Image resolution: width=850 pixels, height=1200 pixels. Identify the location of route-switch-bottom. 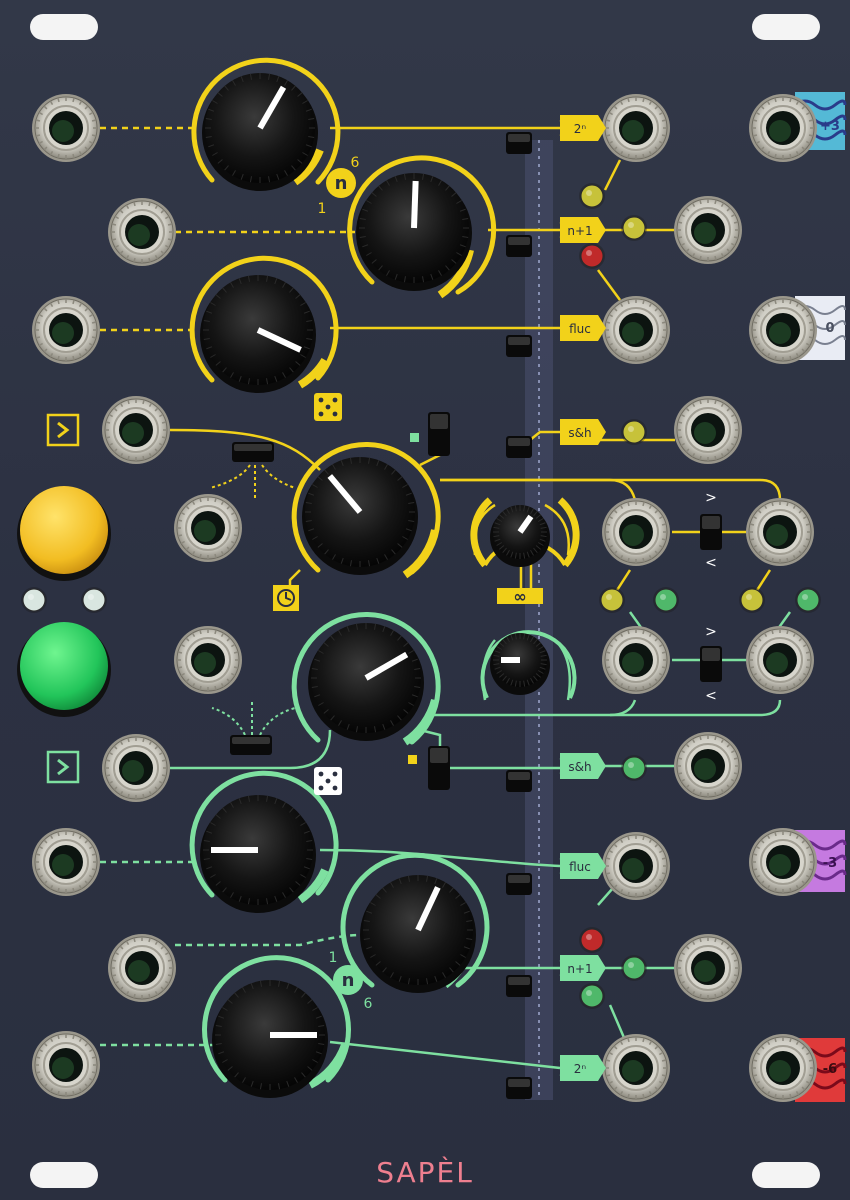
(251, 745).